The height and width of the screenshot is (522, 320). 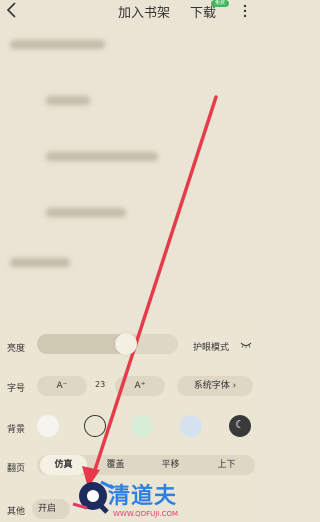 I want to click on background-swatch-blue, so click(x=191, y=426).